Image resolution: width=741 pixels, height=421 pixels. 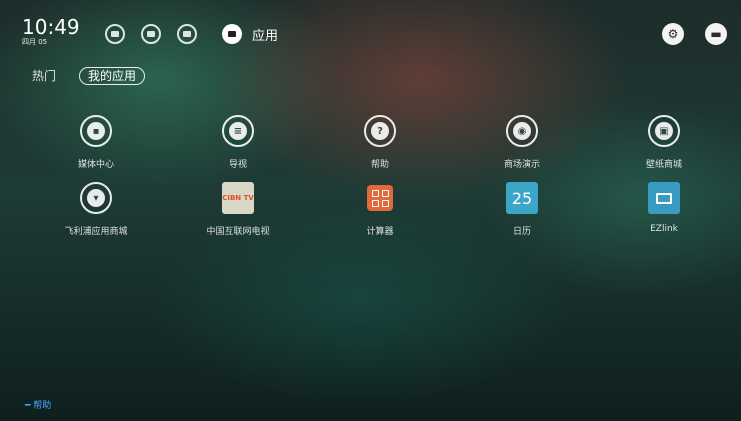 I want to click on input-source-icon: ▬, so click(x=716, y=34).